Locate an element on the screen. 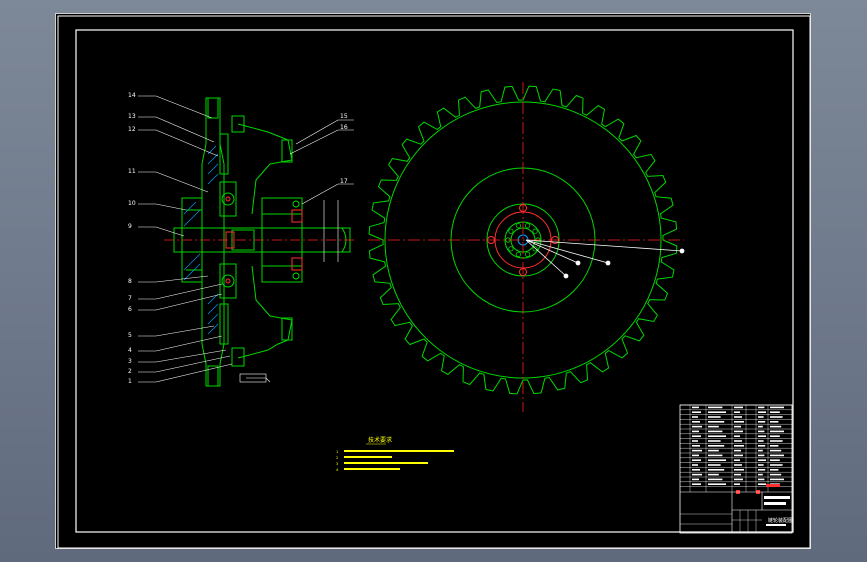  front-leaders is located at coordinates (605, 259).